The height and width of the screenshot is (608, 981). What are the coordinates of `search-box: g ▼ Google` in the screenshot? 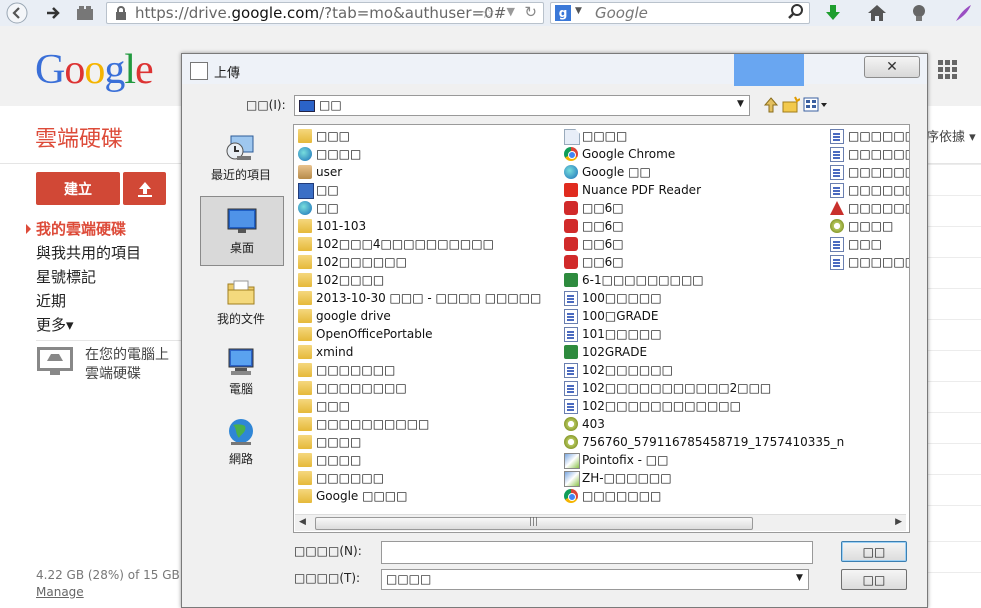 It's located at (680, 13).